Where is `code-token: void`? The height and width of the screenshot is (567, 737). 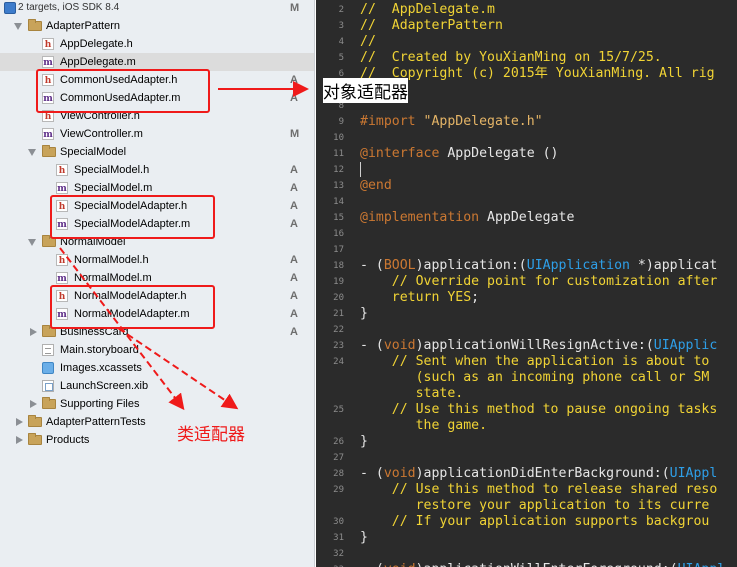
code-token: void is located at coordinates (399, 473).